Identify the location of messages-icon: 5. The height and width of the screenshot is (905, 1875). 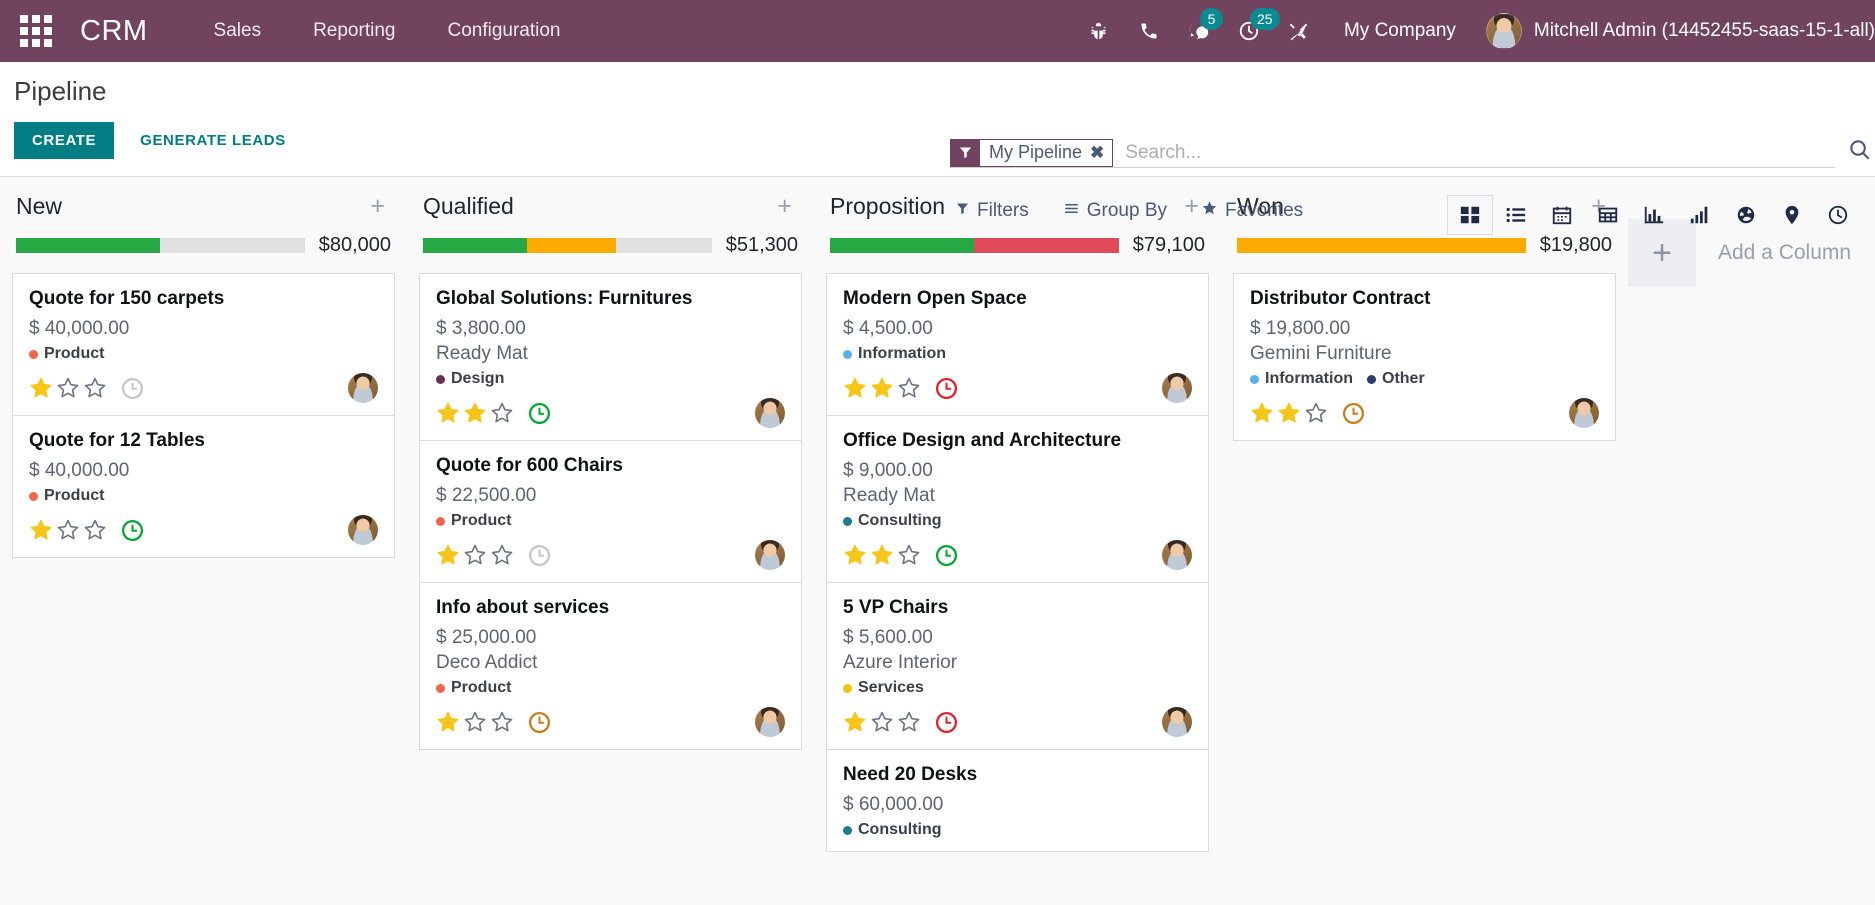
(1199, 31).